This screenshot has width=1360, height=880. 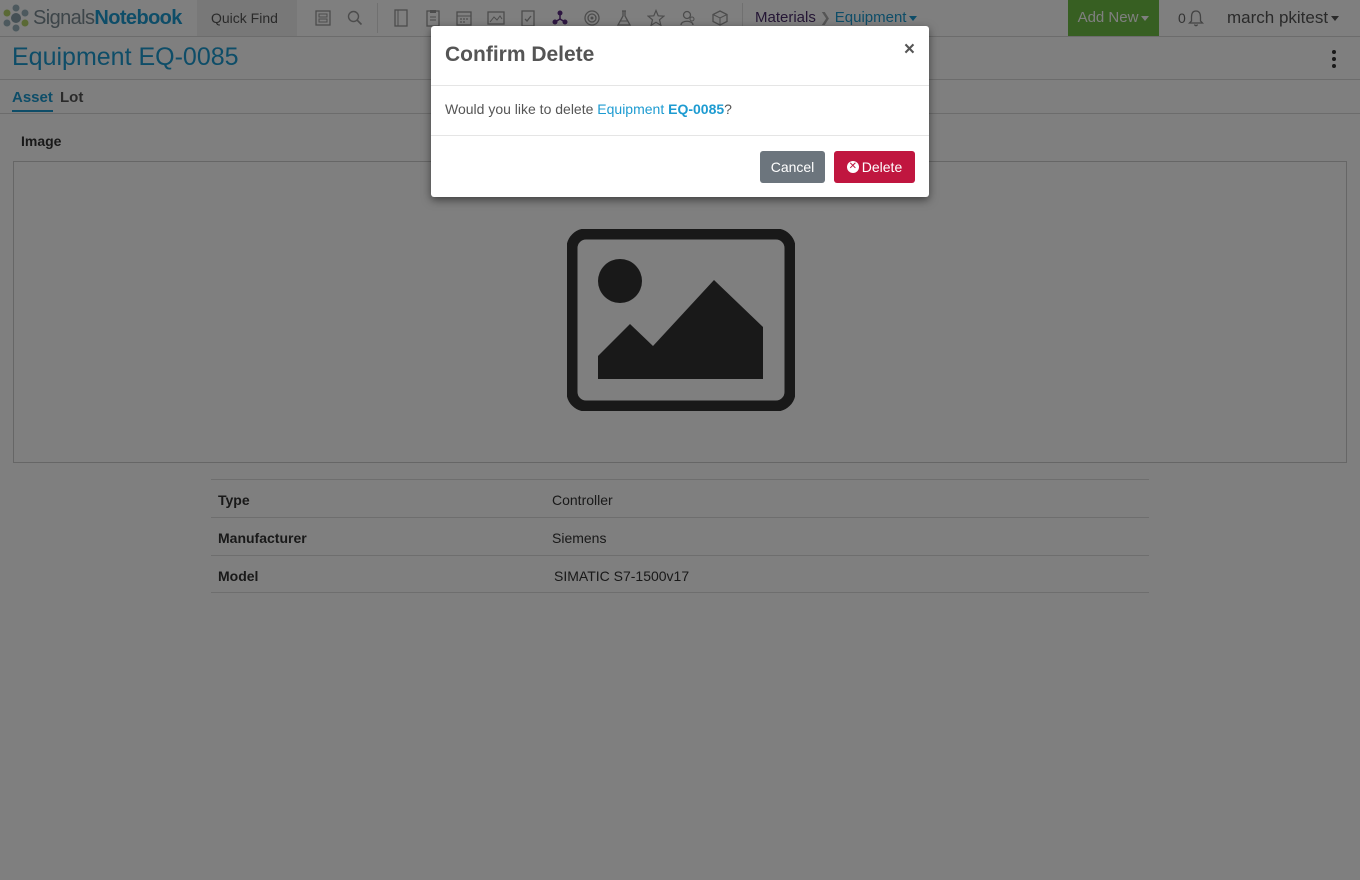 What do you see at coordinates (792, 167) in the screenshot?
I see `cancel-button: Cancel` at bounding box center [792, 167].